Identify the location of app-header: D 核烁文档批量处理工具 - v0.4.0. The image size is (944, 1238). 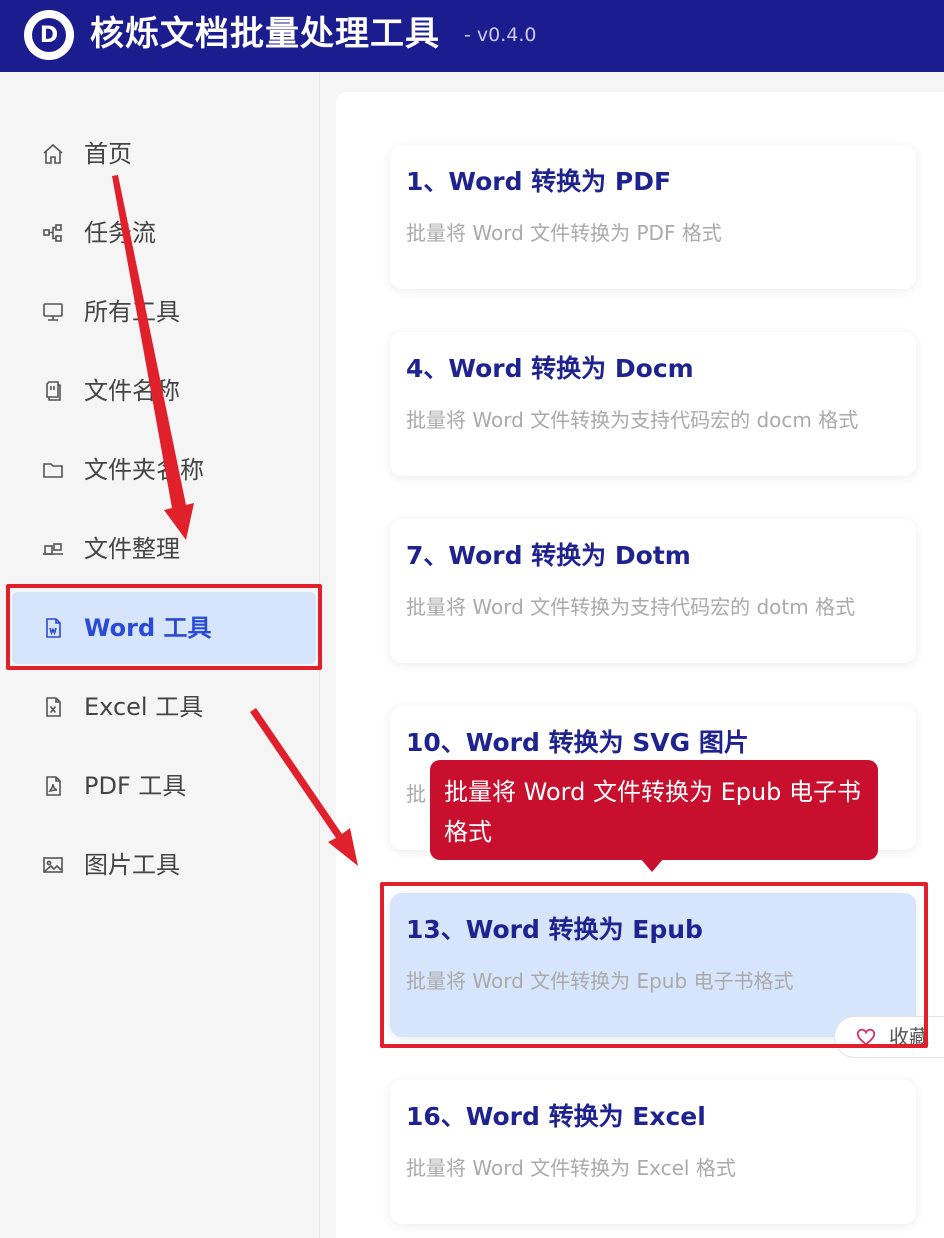
(472, 36).